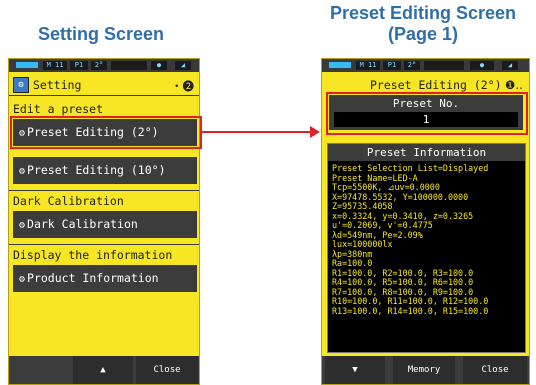 The width and height of the screenshot is (536, 385). I want to click on down-button: ▼, so click(355, 370).